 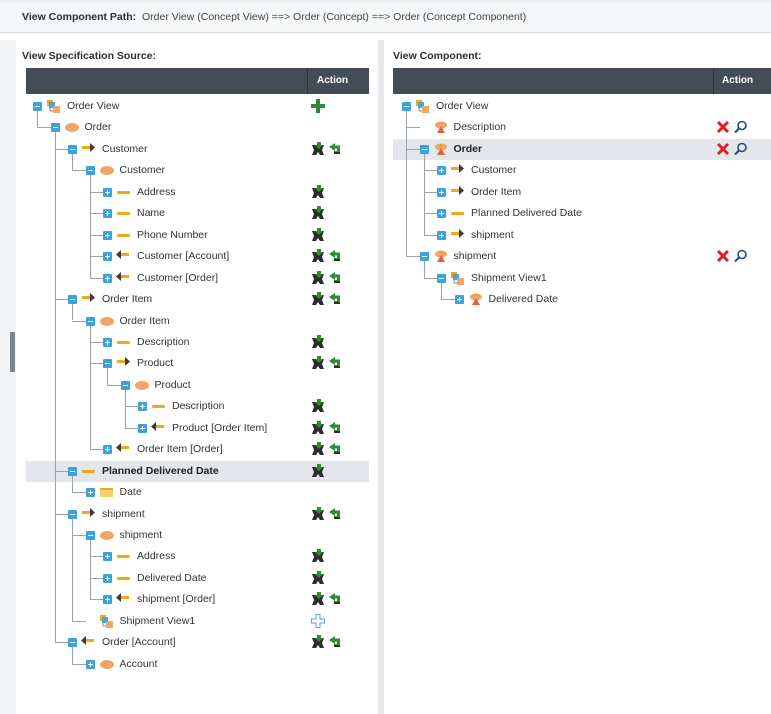 I want to click on tree-node-label: Date, so click(x=131, y=492).